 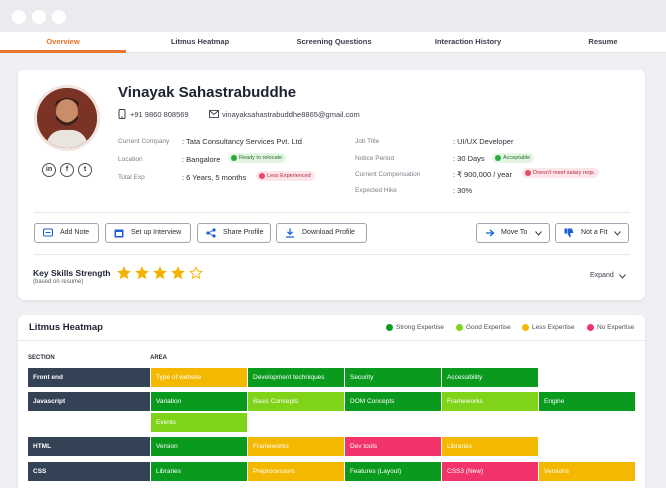 I want to click on field-value-location: : Bangalore, so click(x=201, y=159).